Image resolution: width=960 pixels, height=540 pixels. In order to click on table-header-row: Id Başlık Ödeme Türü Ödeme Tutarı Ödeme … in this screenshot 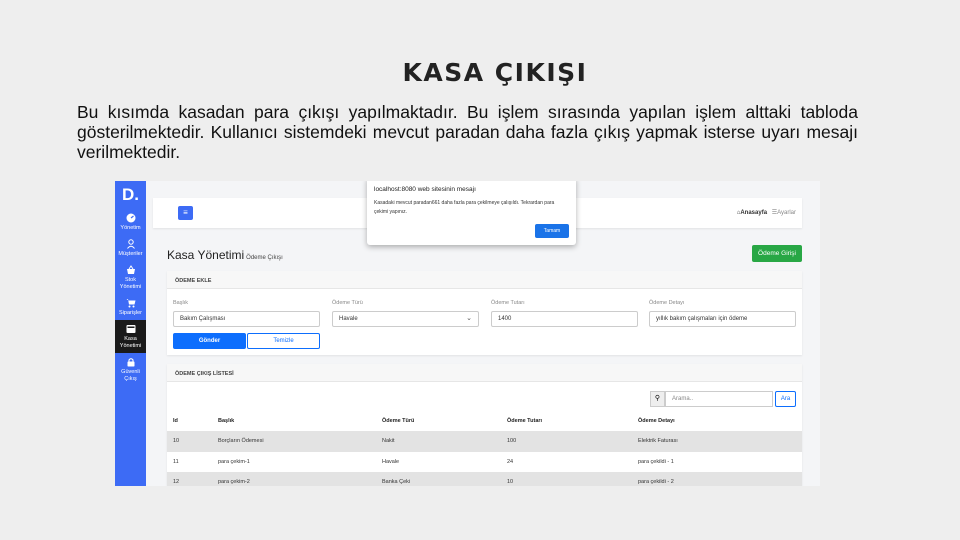, I will do `click(484, 421)`.